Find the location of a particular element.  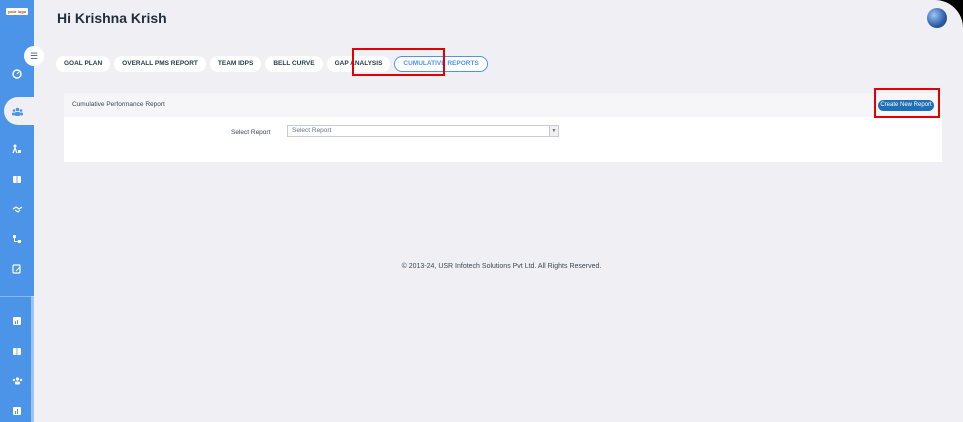

book-icon is located at coordinates (17, 179).